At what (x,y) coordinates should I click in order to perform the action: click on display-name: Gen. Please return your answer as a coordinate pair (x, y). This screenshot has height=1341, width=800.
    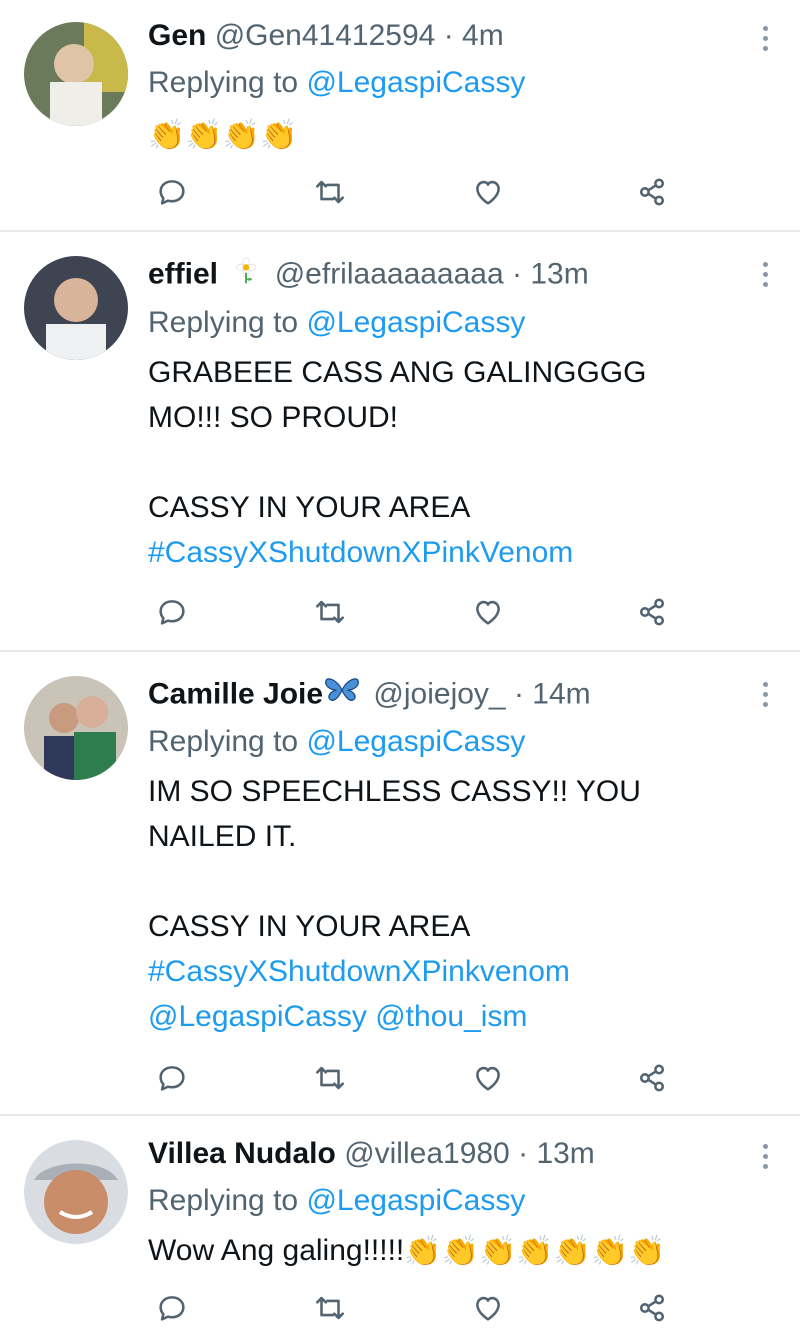
    Looking at the image, I should click on (177, 35).